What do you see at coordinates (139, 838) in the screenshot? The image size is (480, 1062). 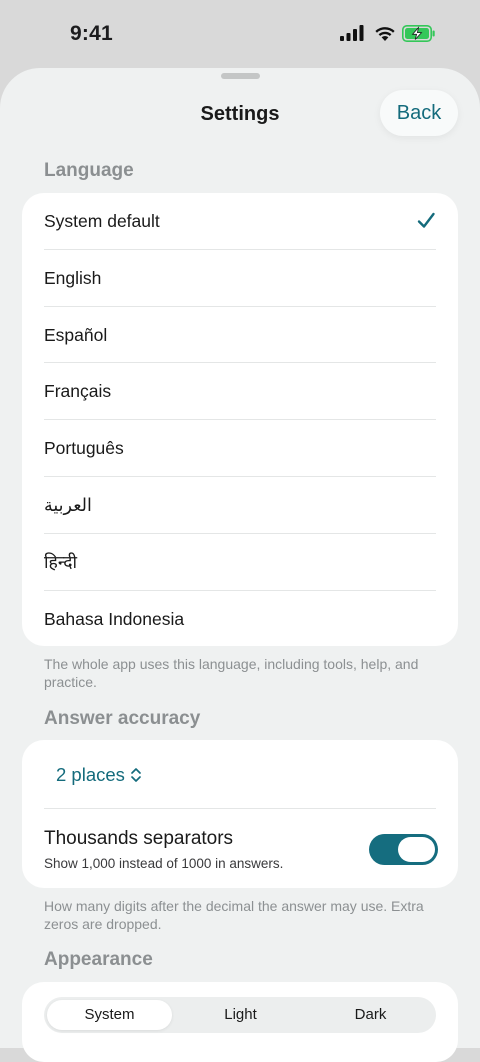 I see `thousands-separators-title: Thousands separators` at bounding box center [139, 838].